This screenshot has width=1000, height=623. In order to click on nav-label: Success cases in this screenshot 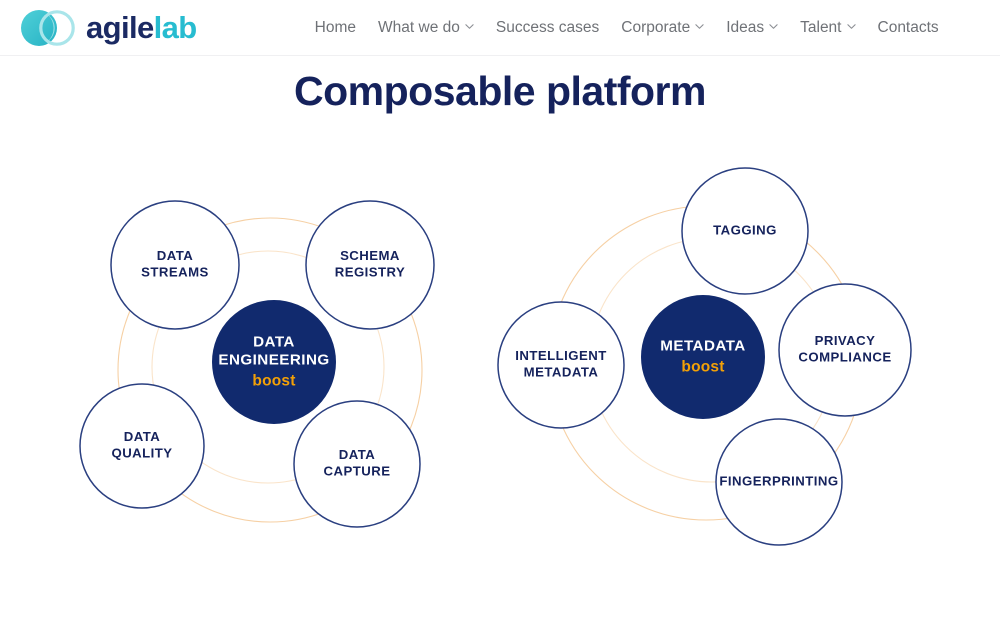, I will do `click(547, 27)`.